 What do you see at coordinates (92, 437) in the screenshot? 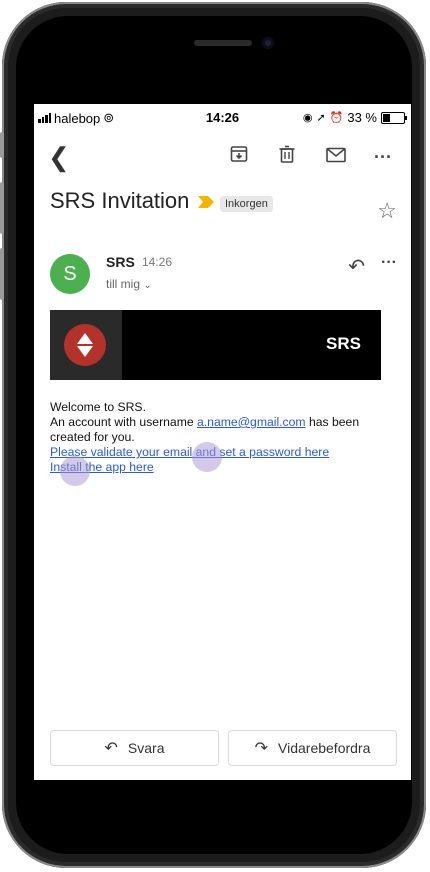
I see `body-line-created: created for you.` at bounding box center [92, 437].